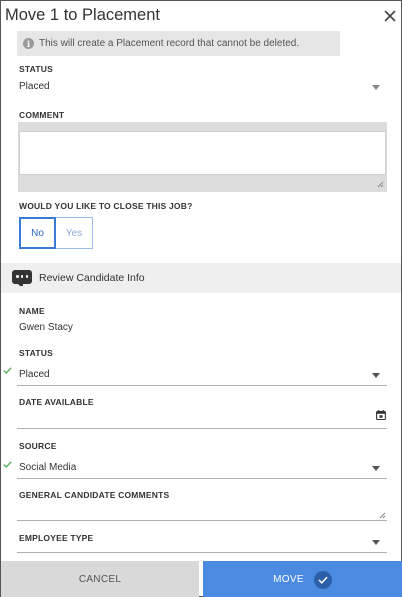 The image size is (402, 597). What do you see at coordinates (22, 278) in the screenshot?
I see `speech-bubble-icon` at bounding box center [22, 278].